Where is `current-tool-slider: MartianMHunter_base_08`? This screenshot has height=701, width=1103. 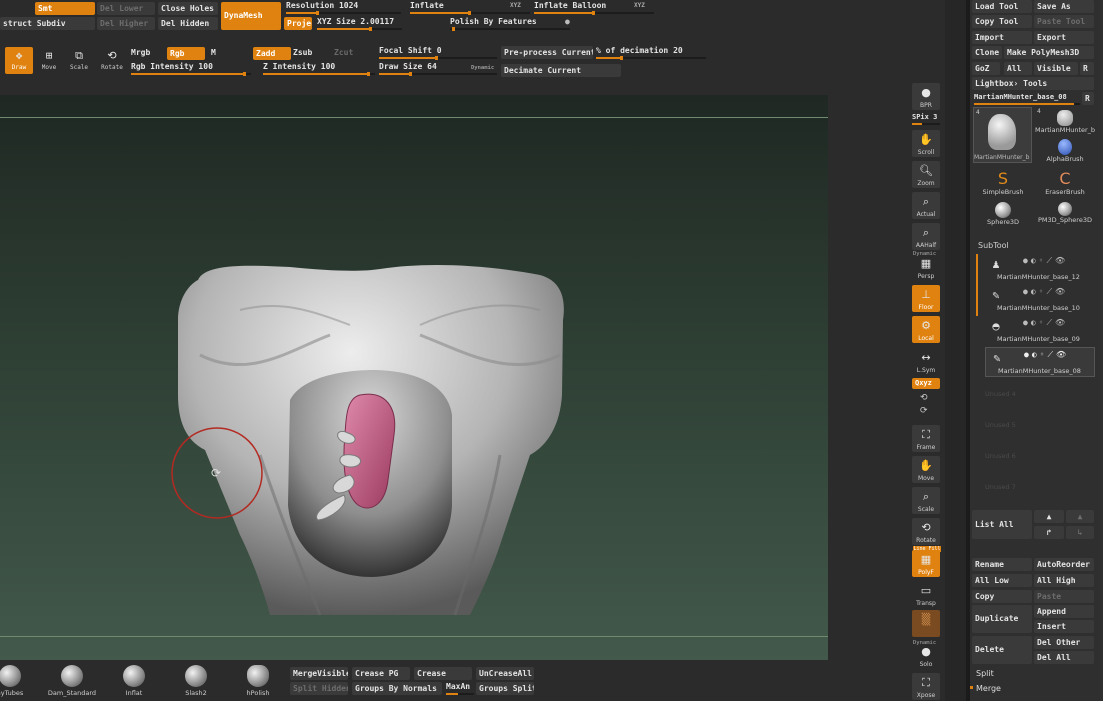 current-tool-slider: MartianMHunter_base_08 is located at coordinates (1027, 99).